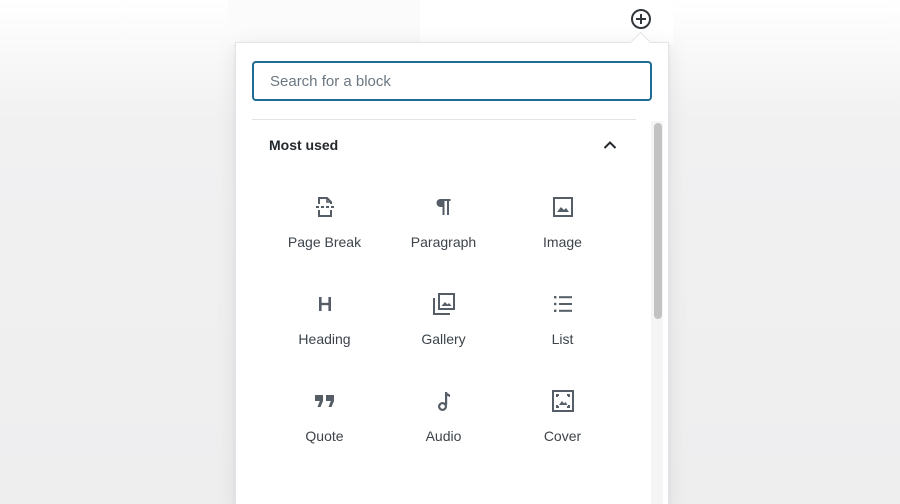 Image resolution: width=900 pixels, height=504 pixels. I want to click on list-icon, so click(563, 304).